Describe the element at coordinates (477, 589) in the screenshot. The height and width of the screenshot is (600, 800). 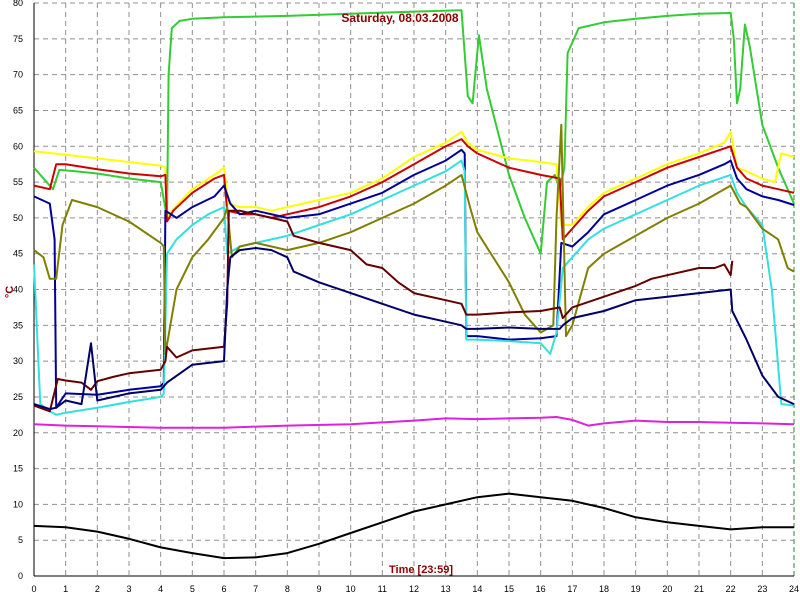
I see `x-tick-label: 14` at that location.